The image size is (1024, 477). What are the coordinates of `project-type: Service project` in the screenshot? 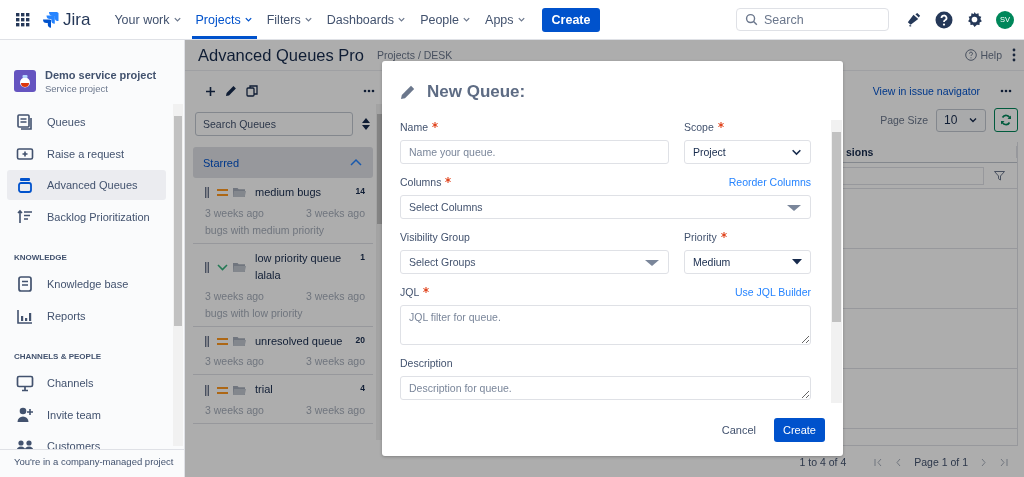 It's located at (77, 88).